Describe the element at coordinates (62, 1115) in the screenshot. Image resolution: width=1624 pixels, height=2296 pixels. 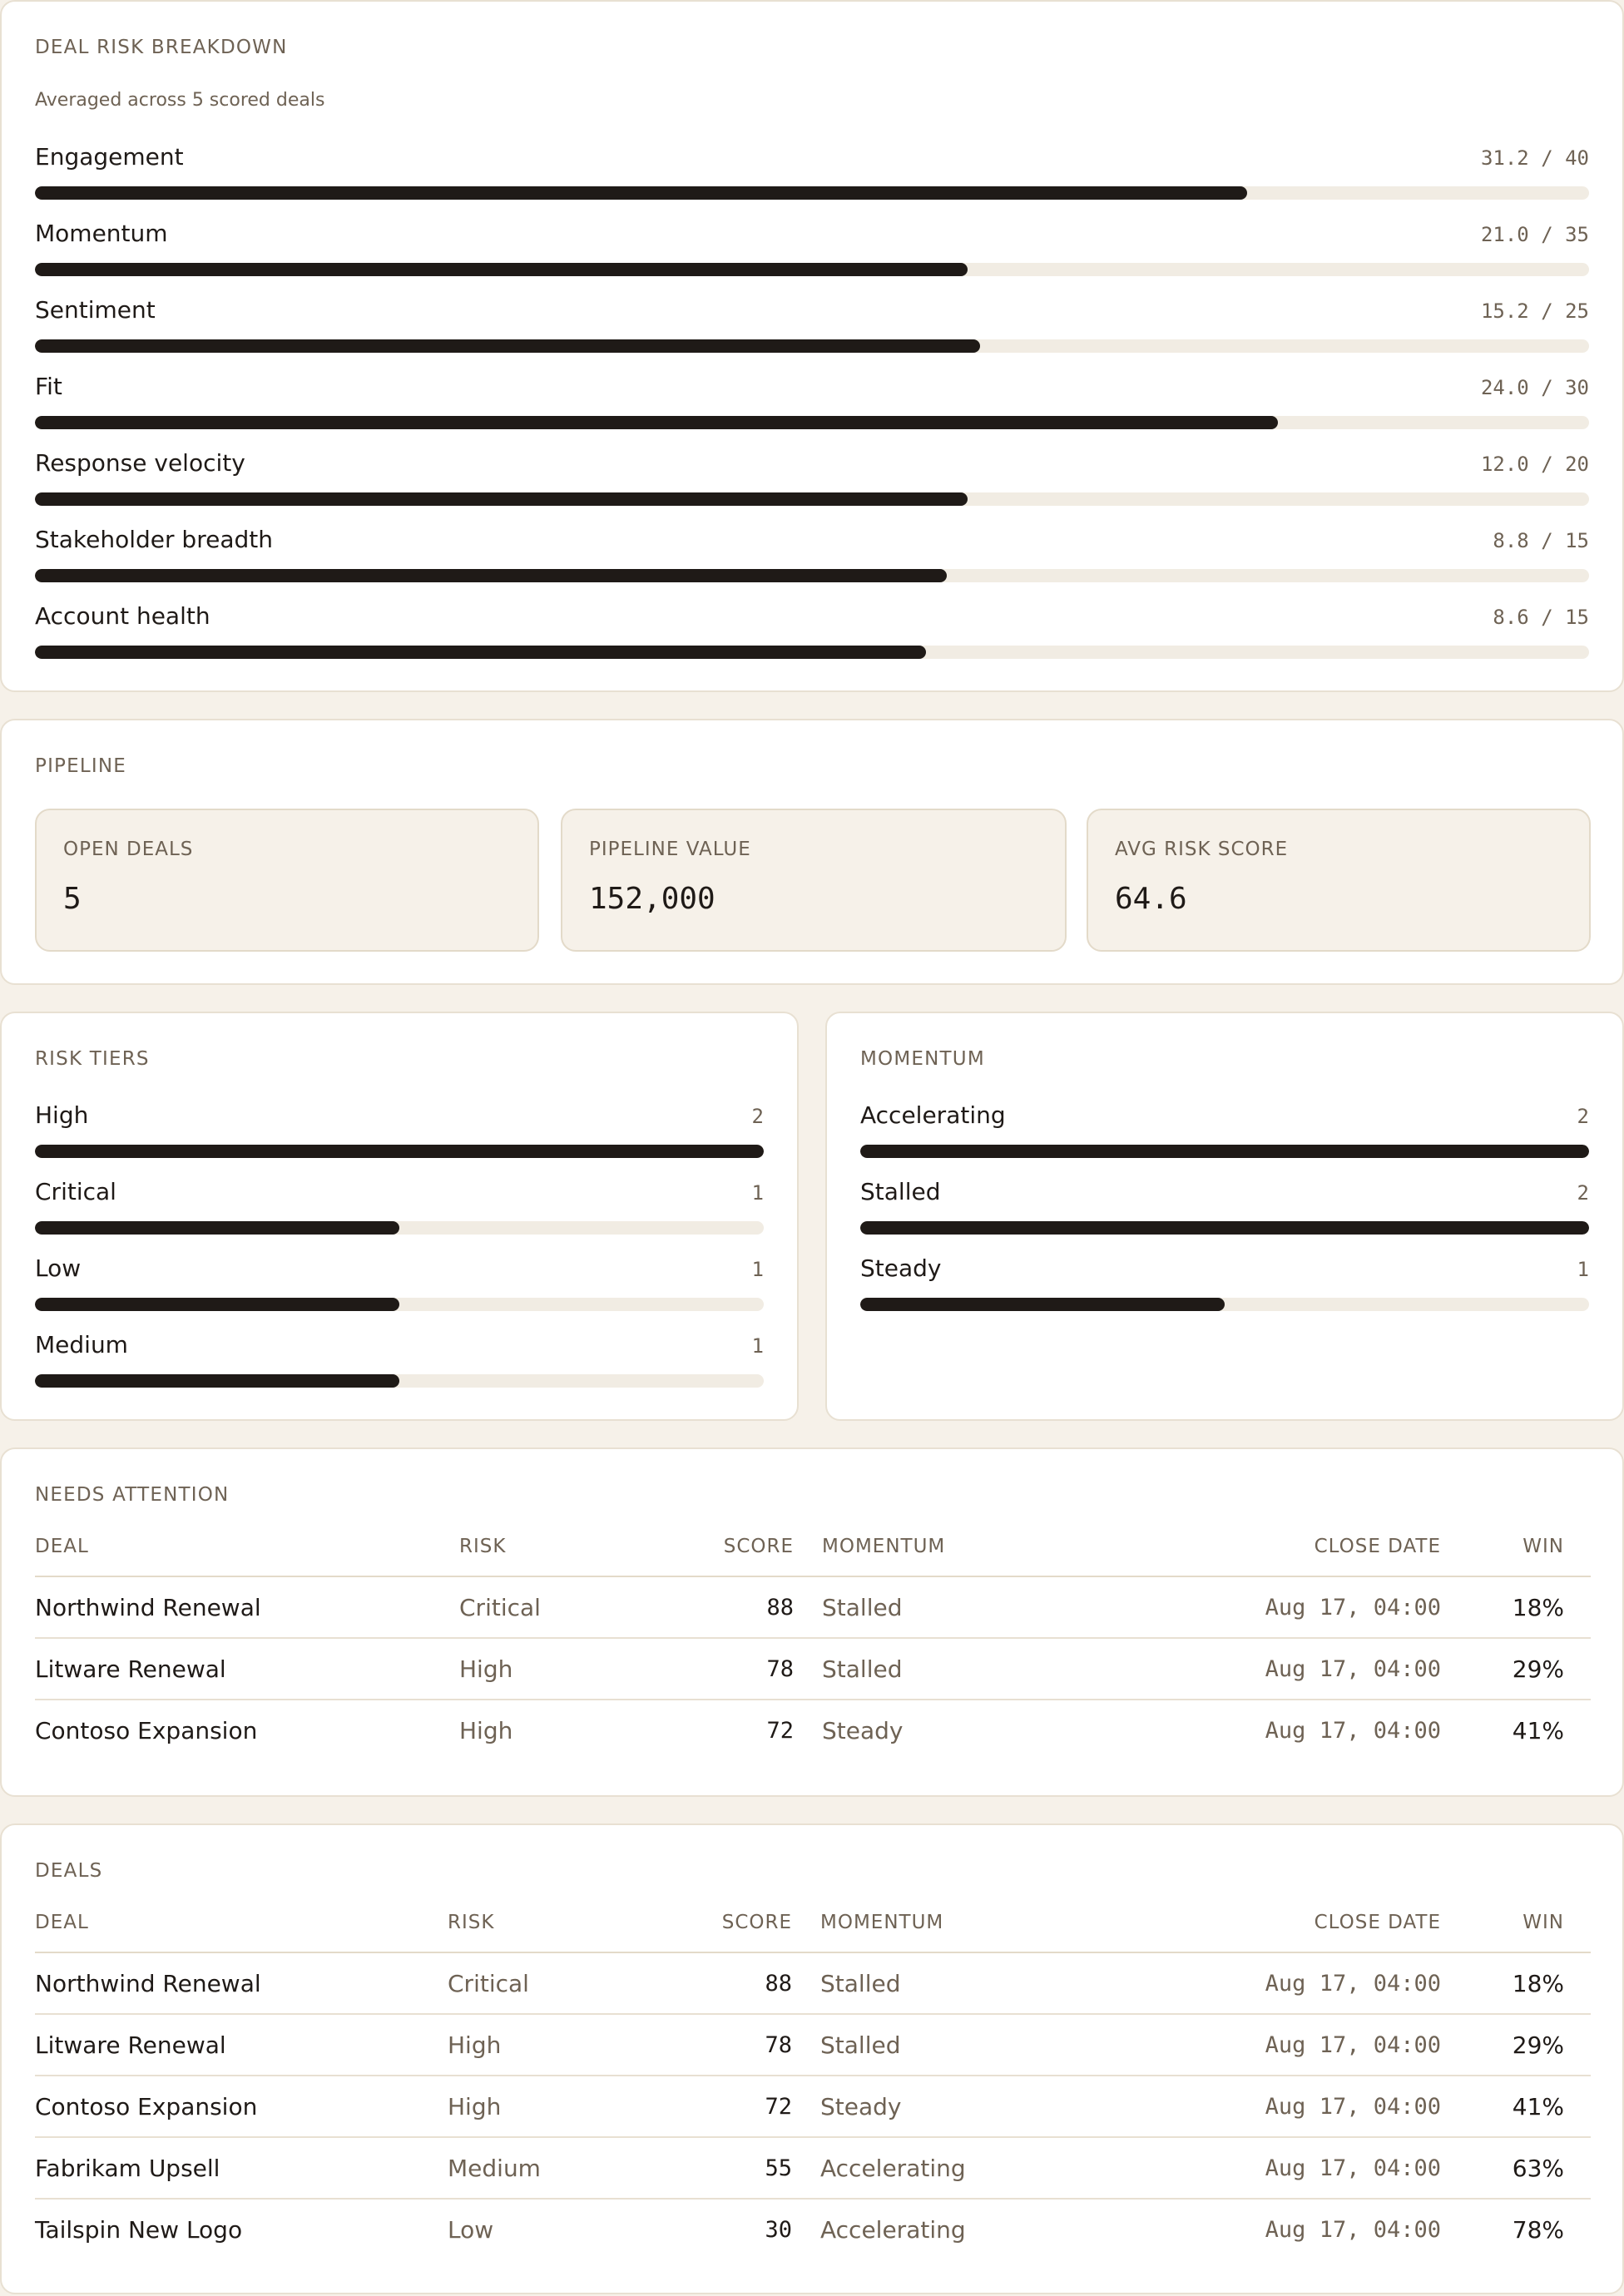
I see `bar-label: High` at that location.